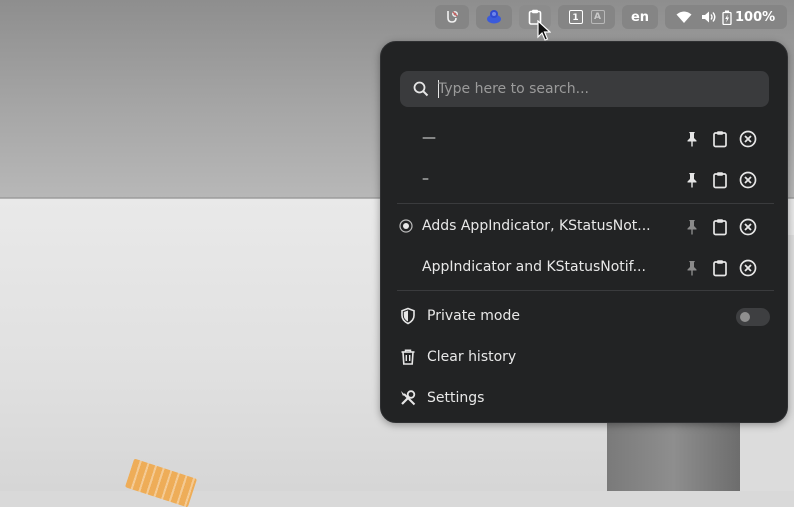 The width and height of the screenshot is (794, 507). I want to click on selected-indicator-icon, so click(406, 226).